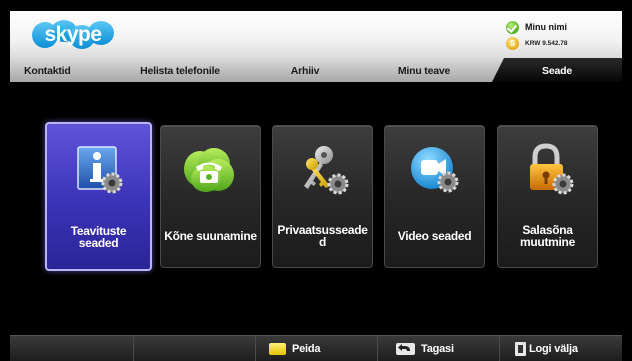 This screenshot has height=361, width=632. I want to click on video-settings-icon, so click(435, 171).